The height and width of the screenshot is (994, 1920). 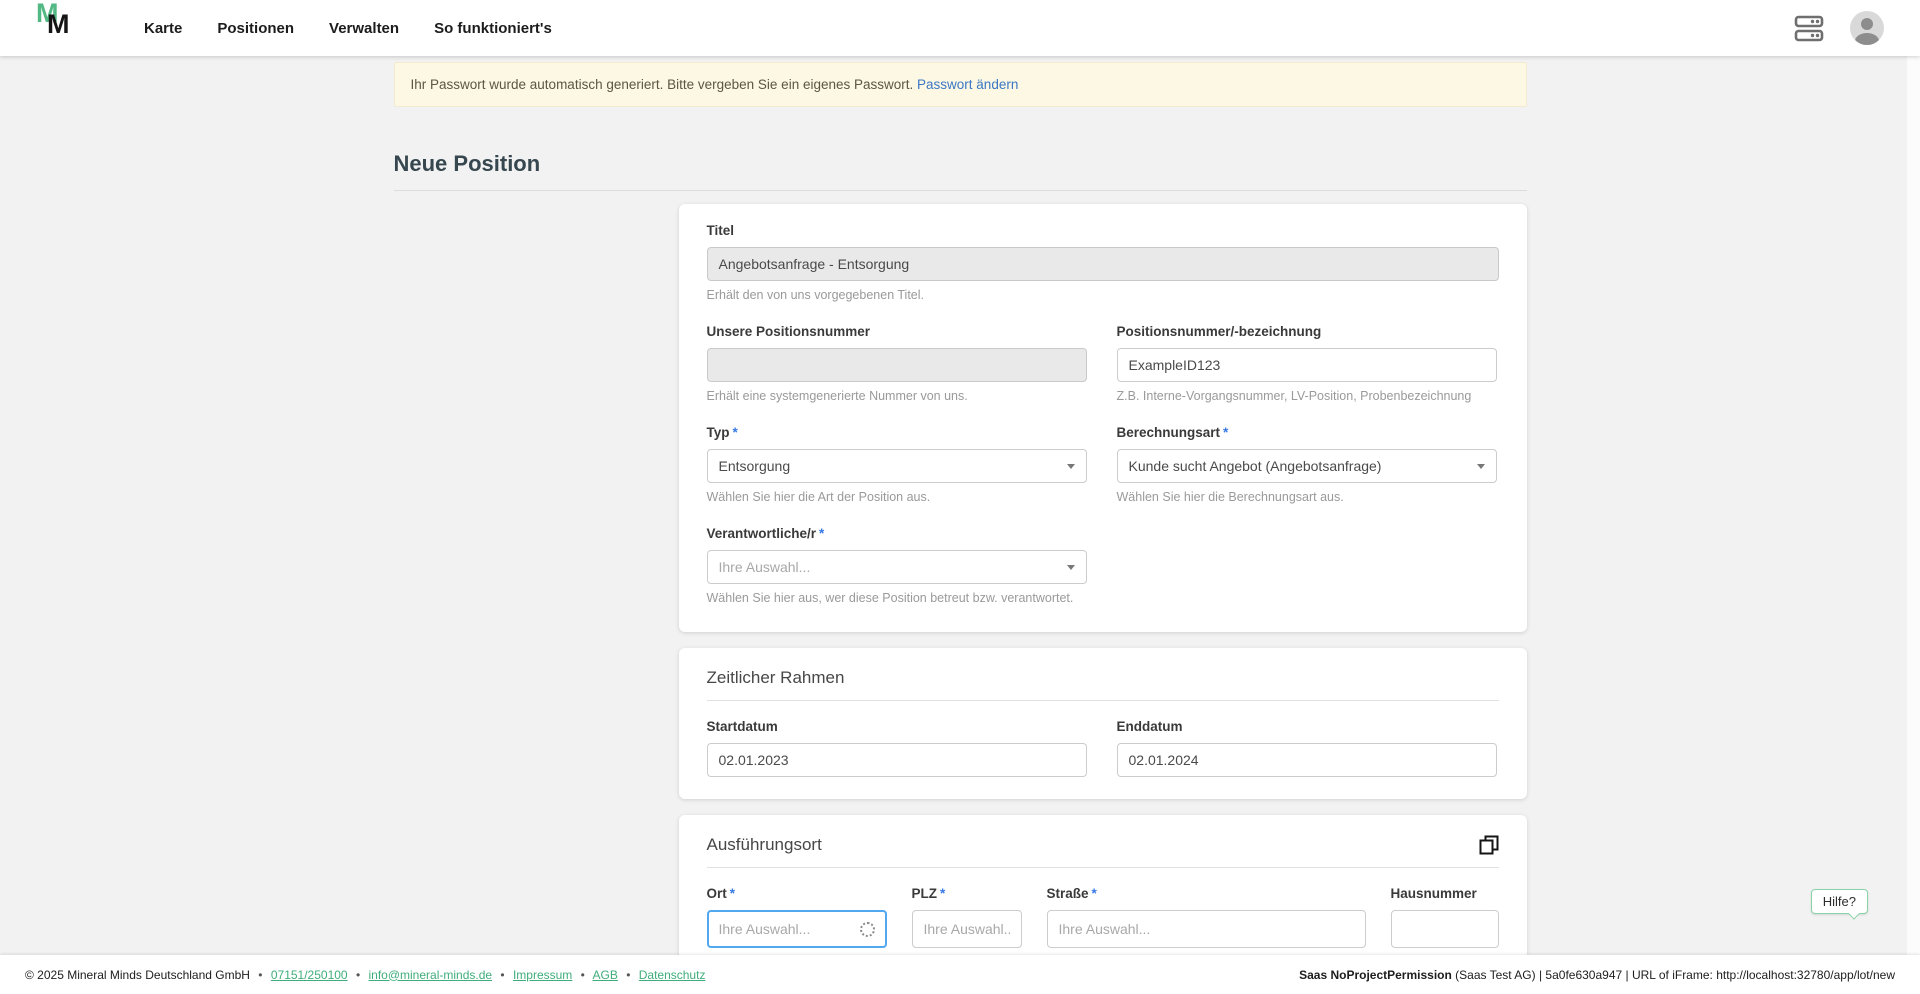 I want to click on ort-required-asterisk: *, so click(x=732, y=893).